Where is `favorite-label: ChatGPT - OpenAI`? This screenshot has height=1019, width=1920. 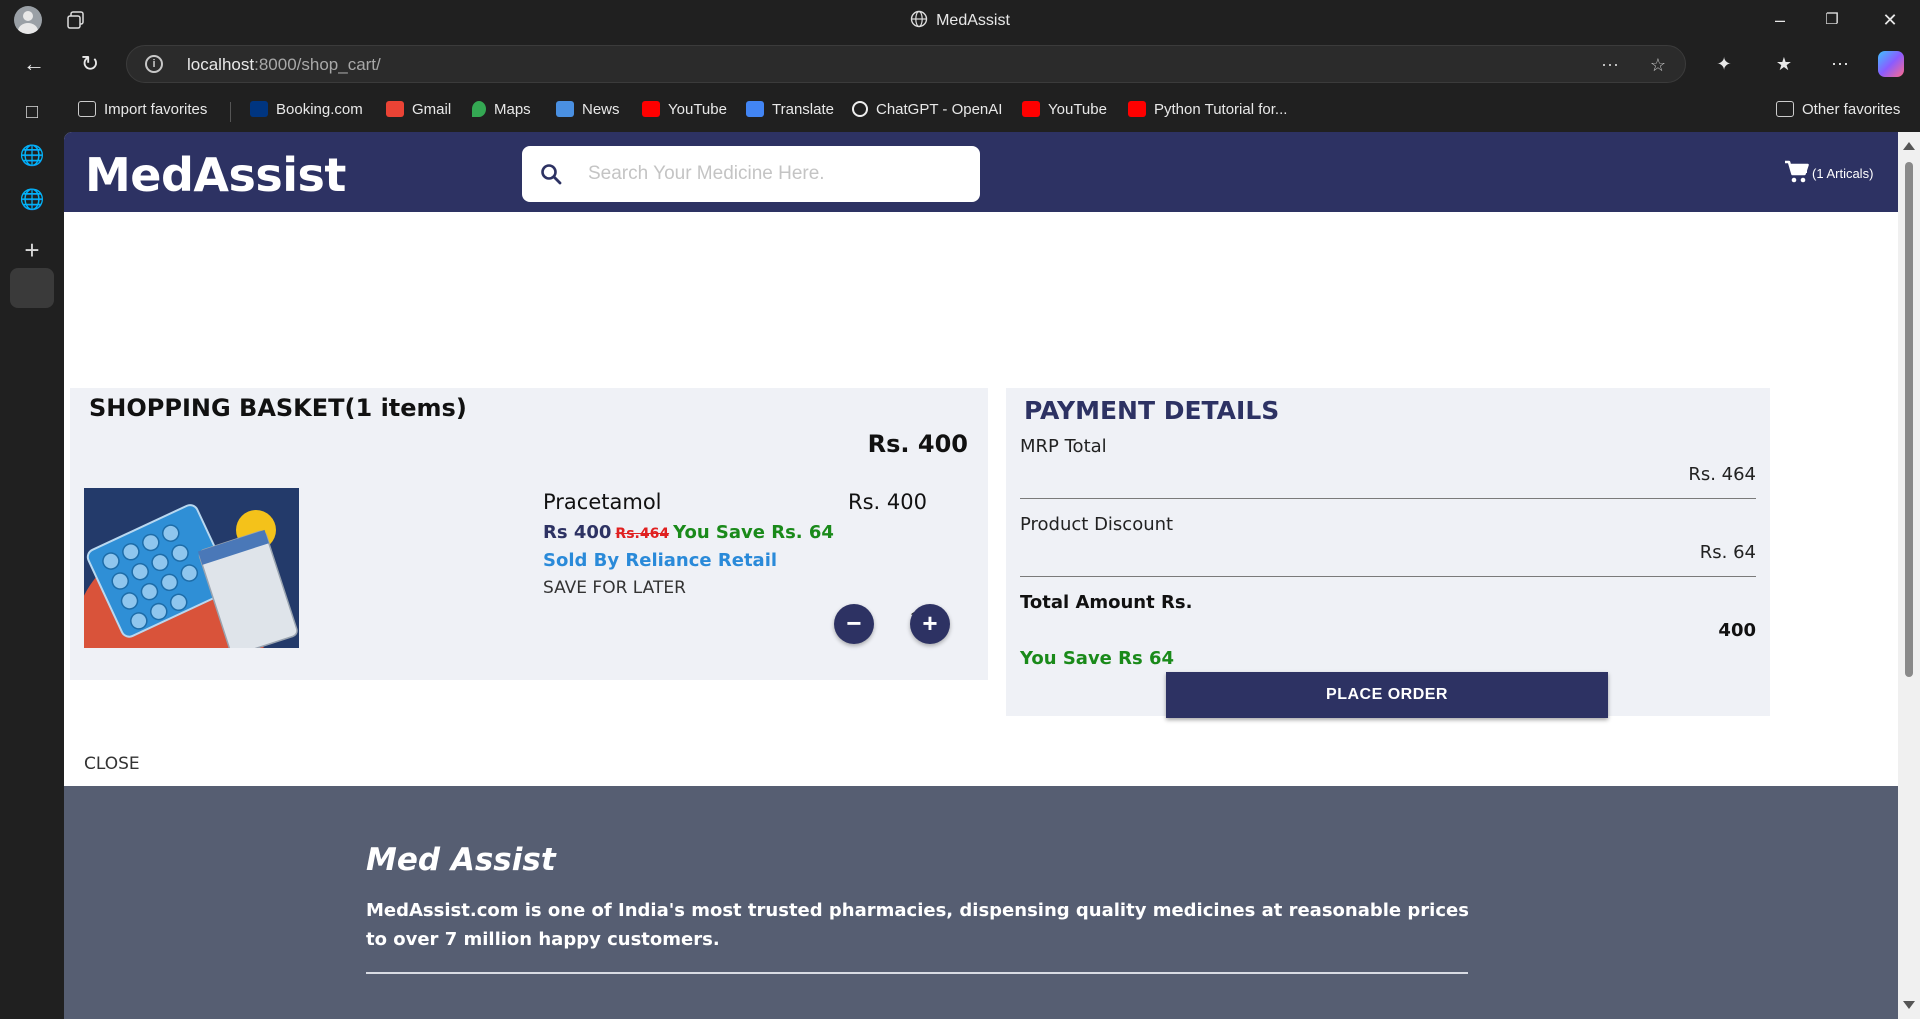 favorite-label: ChatGPT - OpenAI is located at coordinates (939, 109).